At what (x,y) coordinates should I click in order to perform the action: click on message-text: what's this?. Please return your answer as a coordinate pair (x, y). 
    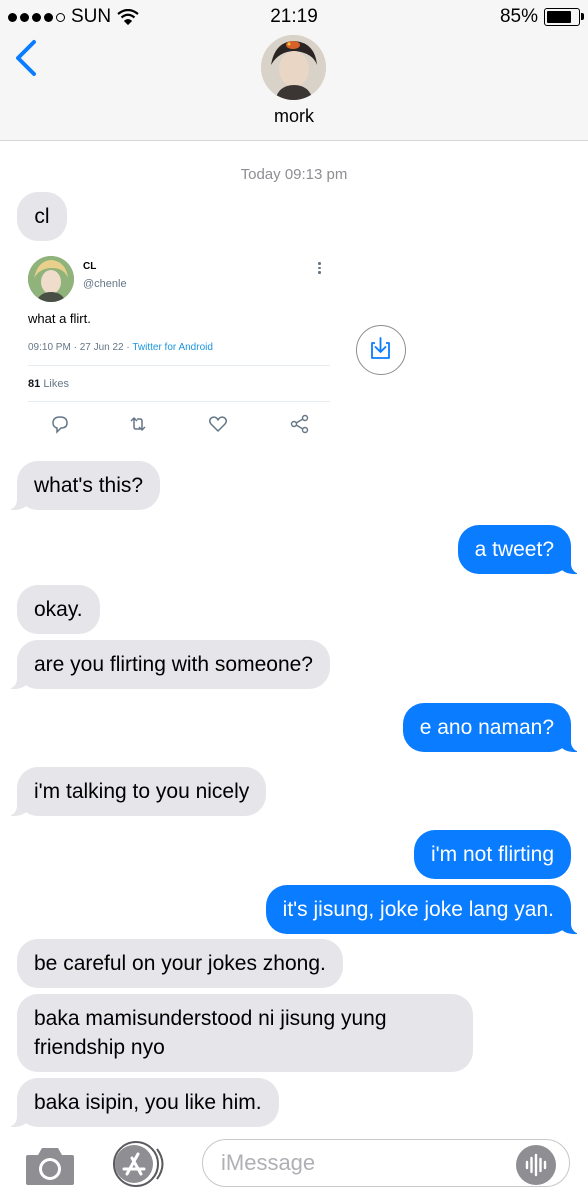
    Looking at the image, I should click on (89, 485).